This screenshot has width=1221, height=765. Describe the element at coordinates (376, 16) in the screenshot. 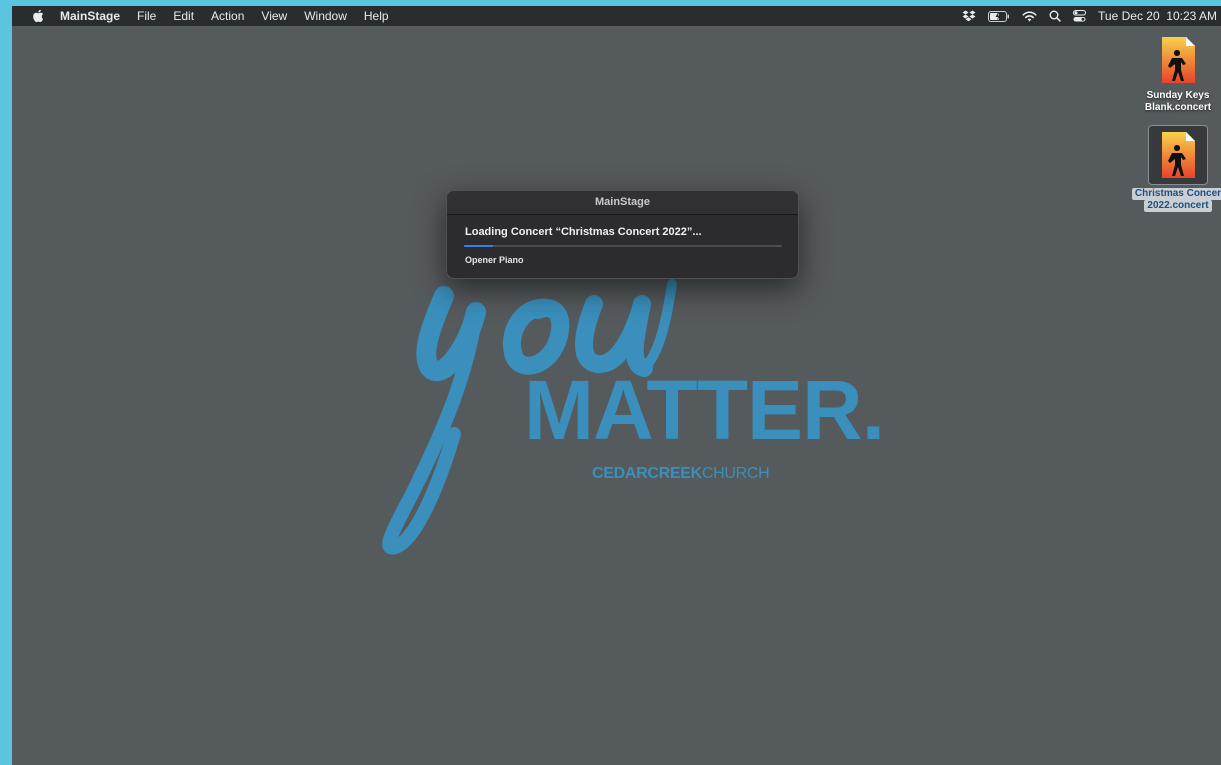

I see `menu-help: Help` at that location.